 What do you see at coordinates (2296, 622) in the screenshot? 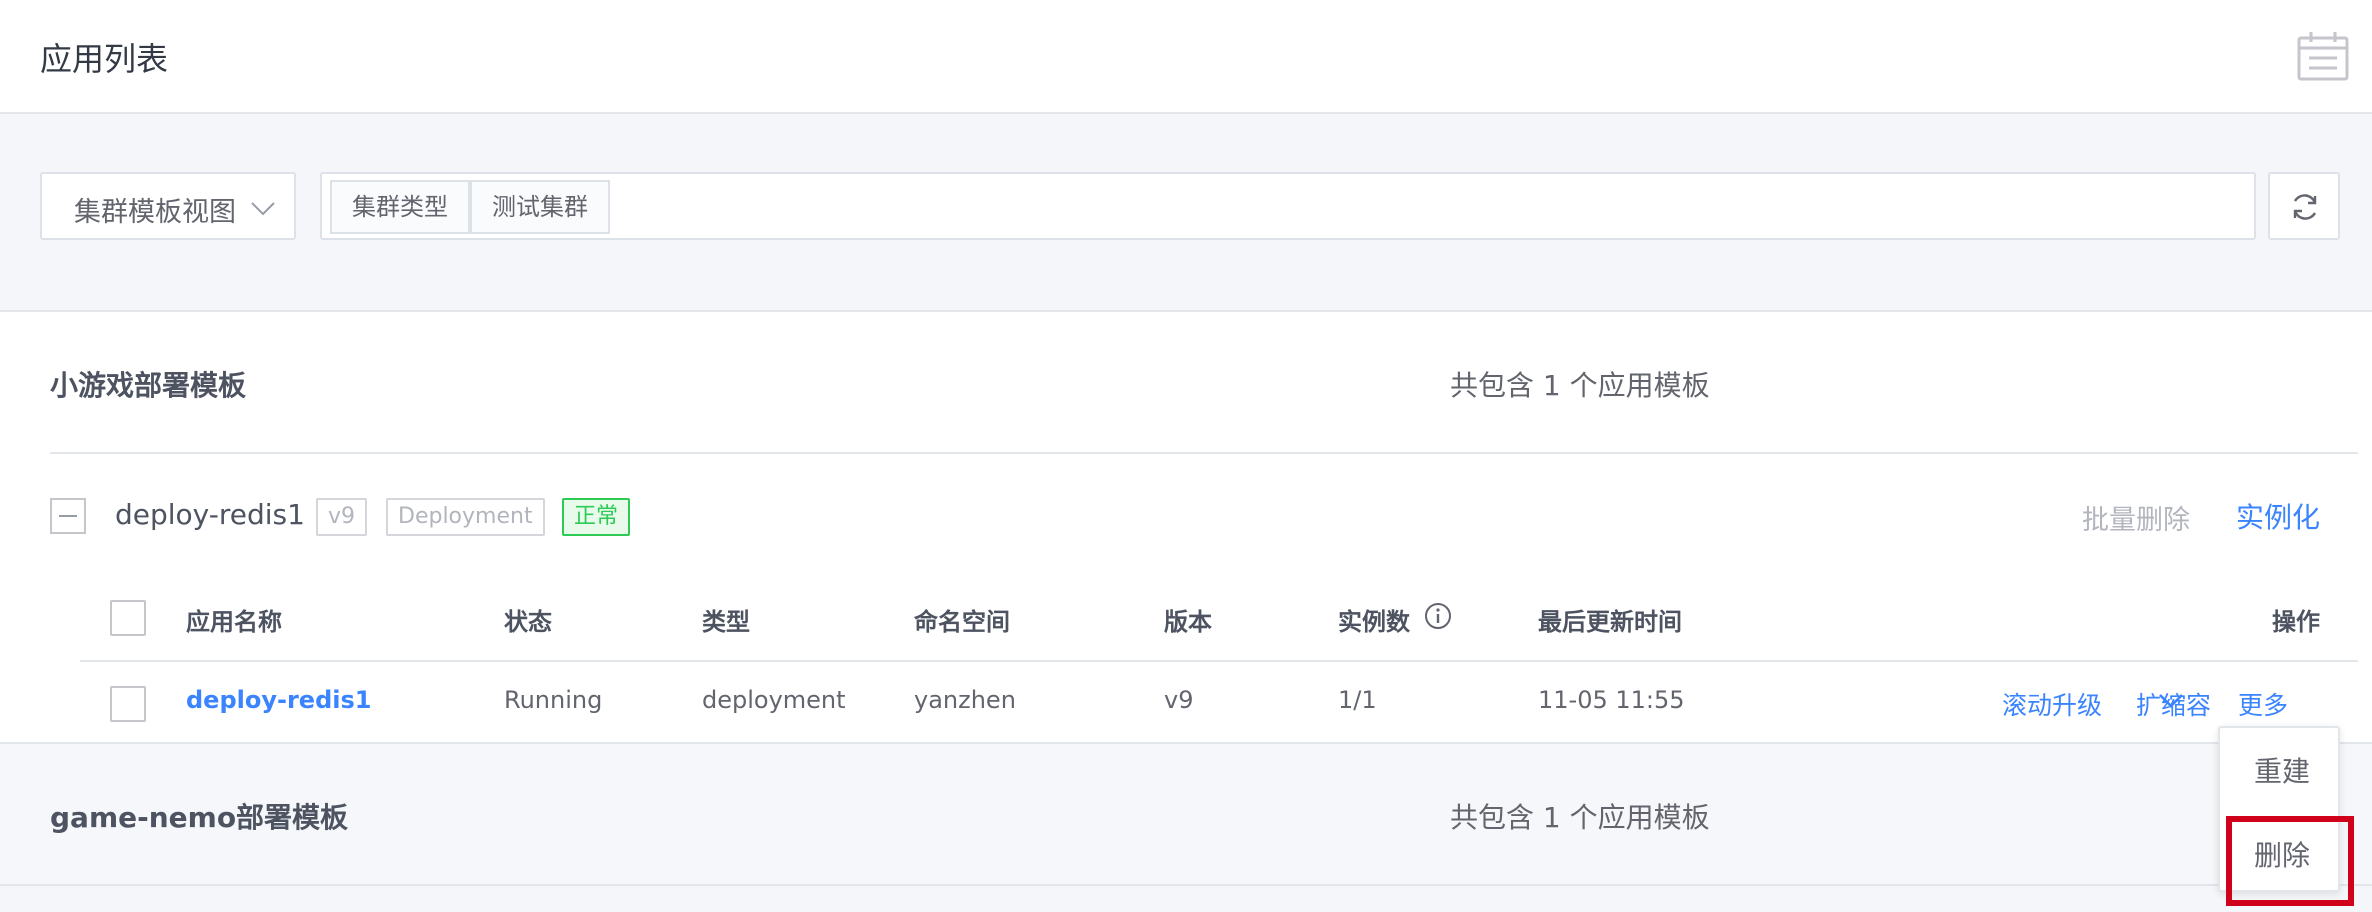
I see `column-header-actions: 操作` at bounding box center [2296, 622].